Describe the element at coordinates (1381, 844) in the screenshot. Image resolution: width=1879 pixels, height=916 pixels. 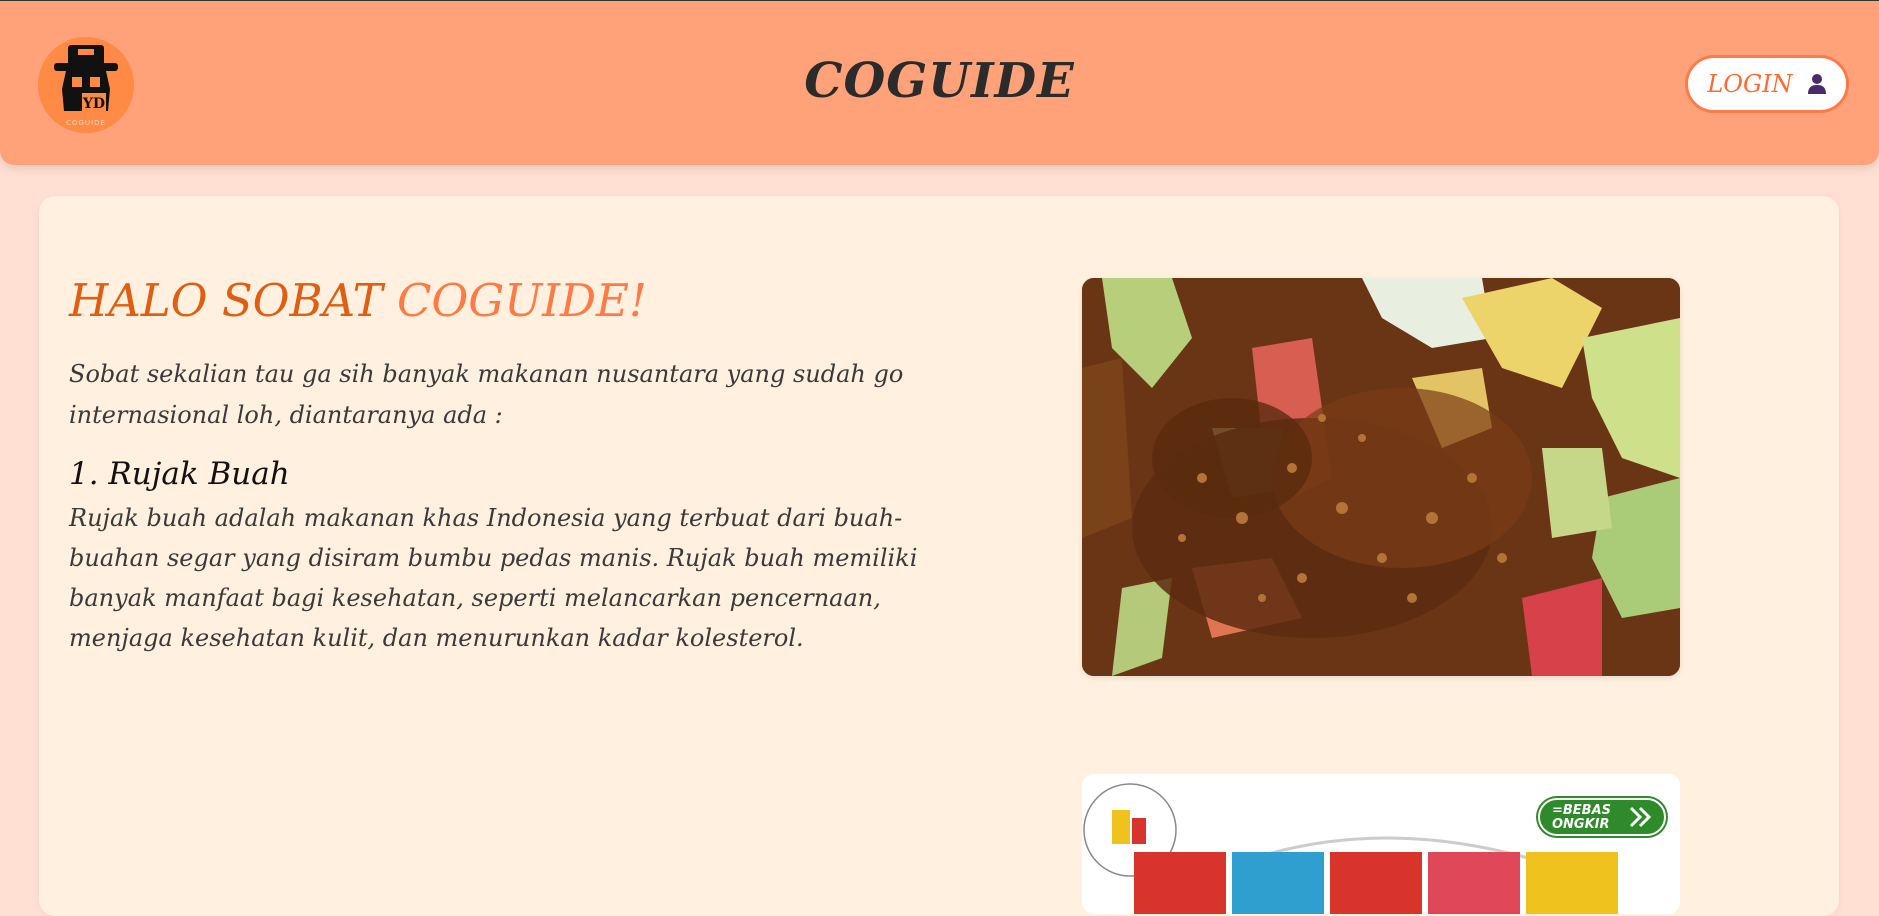
I see `product-banner: =BEBAS ONGKIR` at that location.